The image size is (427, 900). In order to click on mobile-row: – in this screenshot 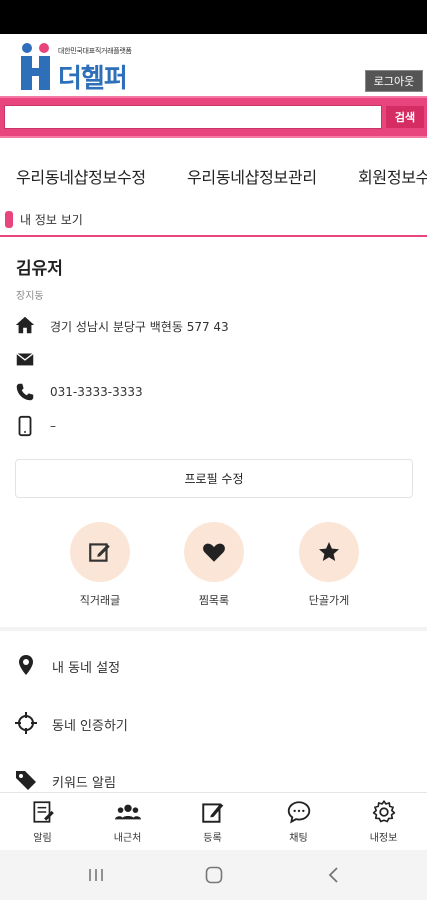, I will do `click(214, 427)`.